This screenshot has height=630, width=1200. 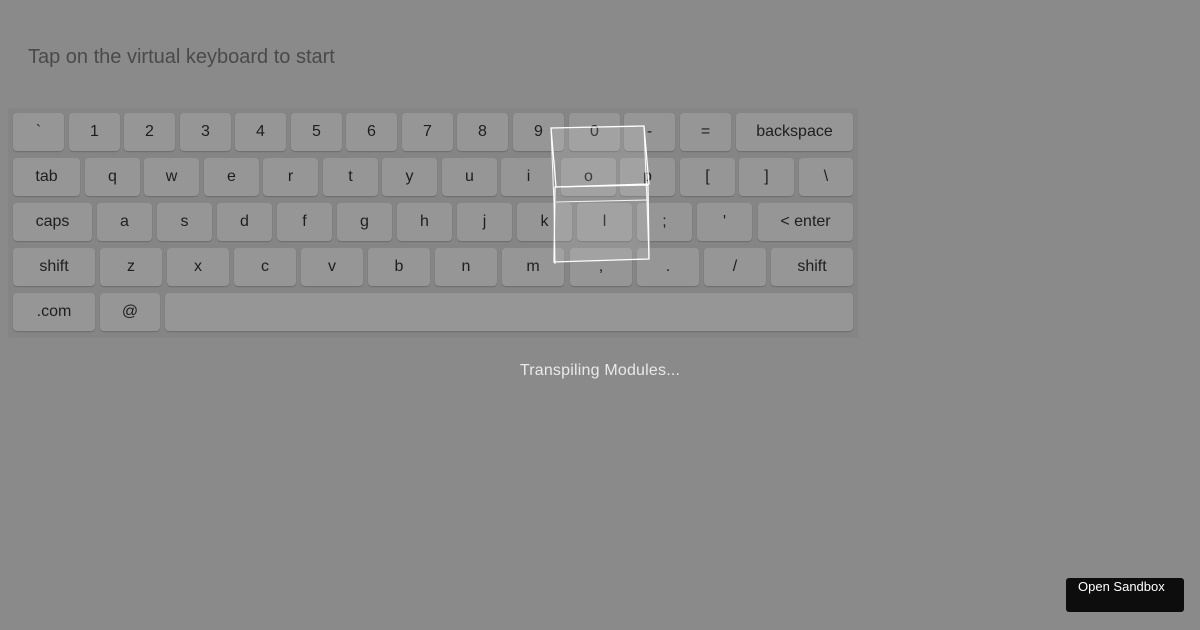 I want to click on key-j: j, so click(x=484, y=222).